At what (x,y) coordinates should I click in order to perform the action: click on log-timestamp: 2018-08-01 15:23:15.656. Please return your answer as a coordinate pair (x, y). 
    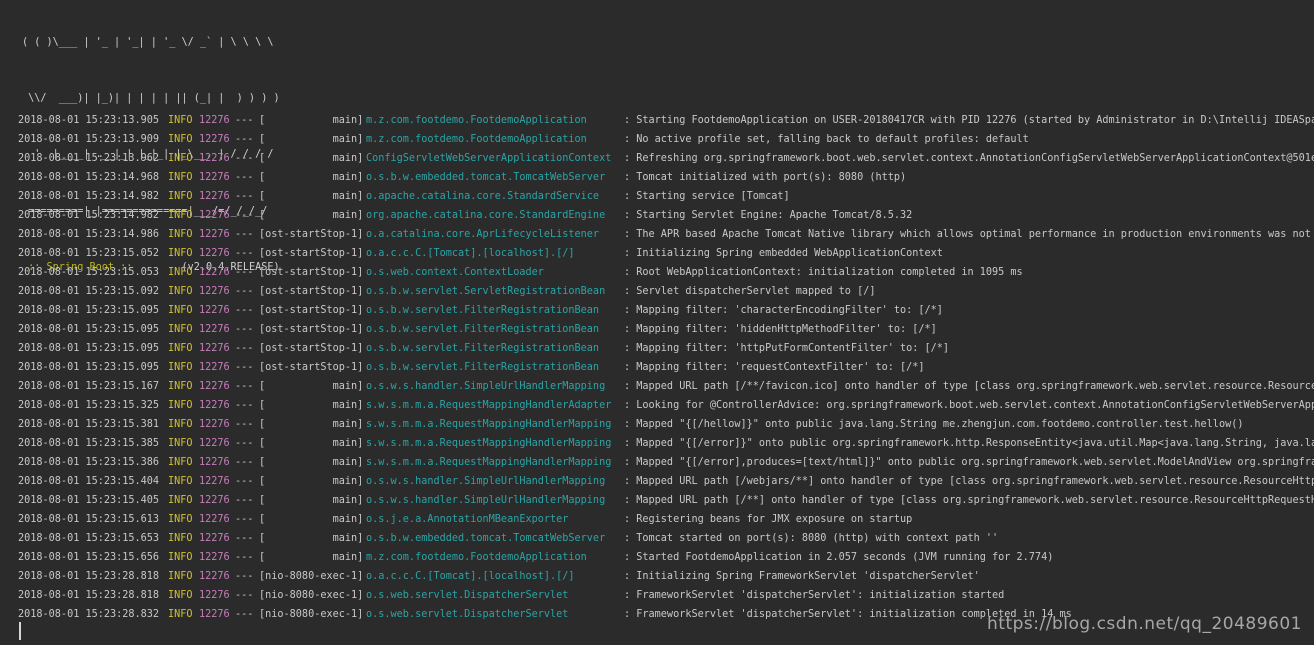
    Looking at the image, I should click on (89, 557).